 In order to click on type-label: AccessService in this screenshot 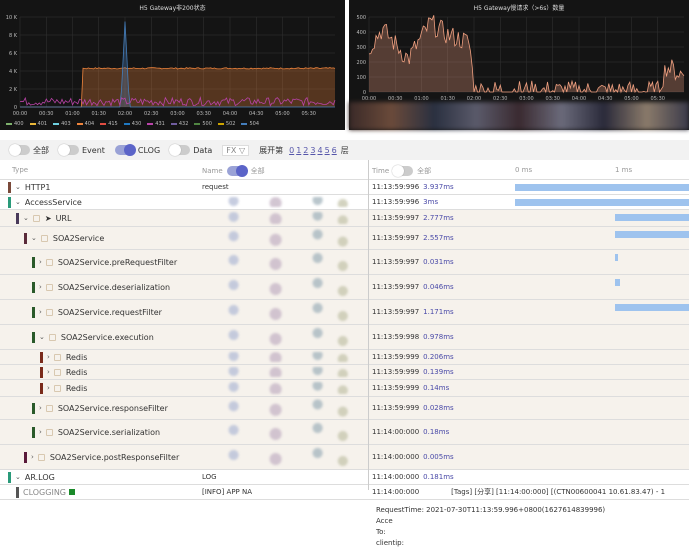, I will do `click(53, 202)`.